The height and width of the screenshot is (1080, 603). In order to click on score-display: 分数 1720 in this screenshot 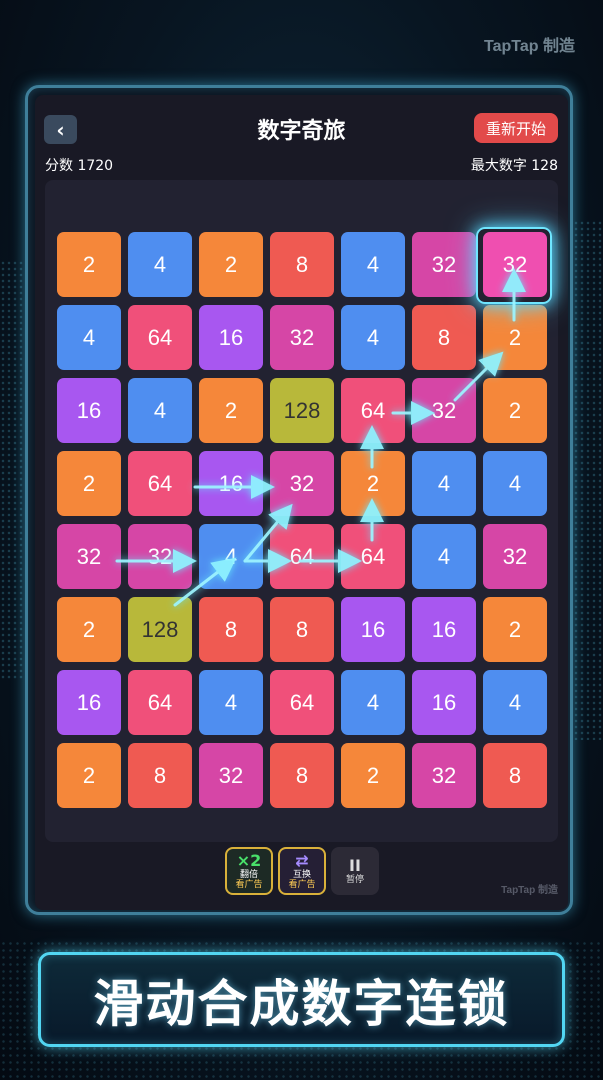, I will do `click(79, 166)`.